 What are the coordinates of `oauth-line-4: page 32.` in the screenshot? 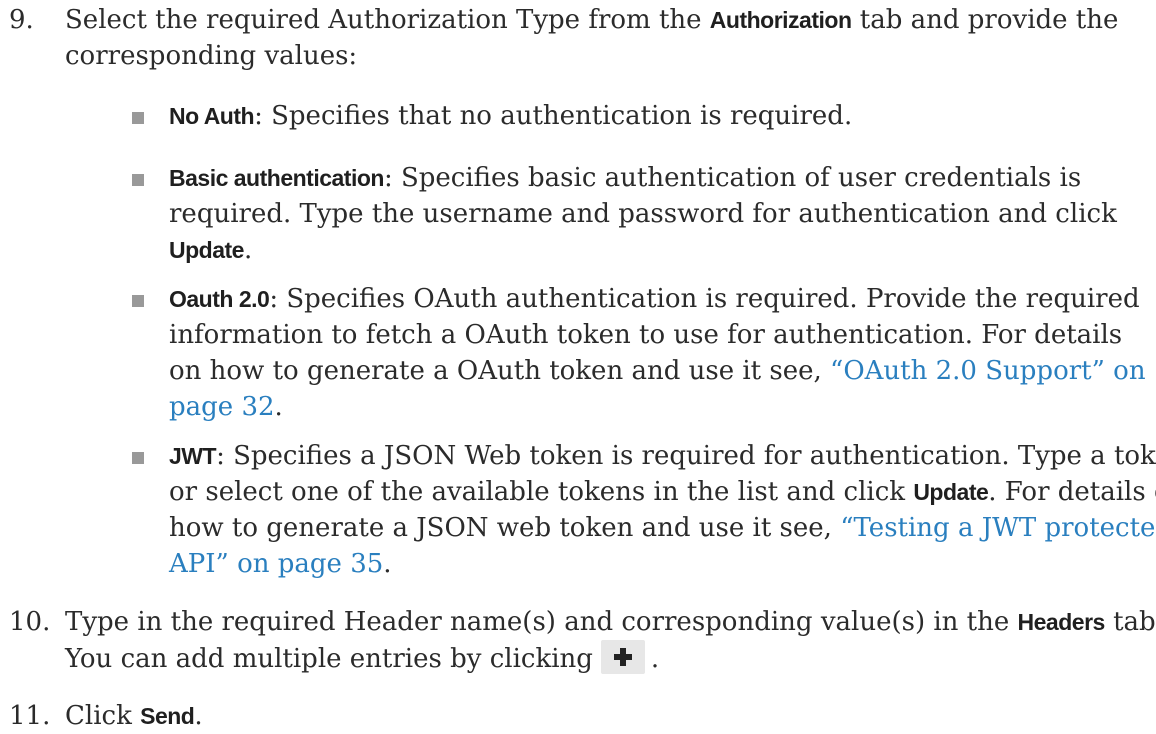 It's located at (226, 407).